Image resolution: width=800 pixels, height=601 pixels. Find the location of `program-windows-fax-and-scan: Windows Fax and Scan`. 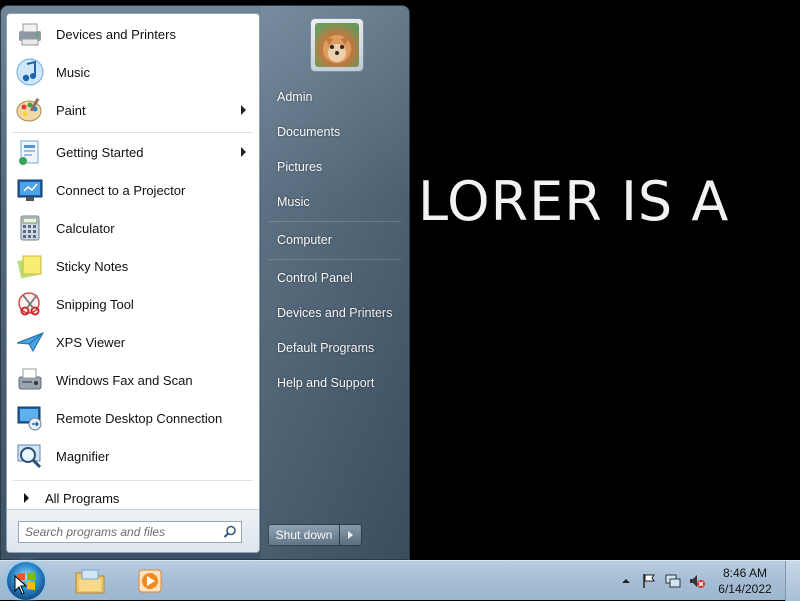

program-windows-fax-and-scan: Windows Fax and Scan is located at coordinates (133, 380).